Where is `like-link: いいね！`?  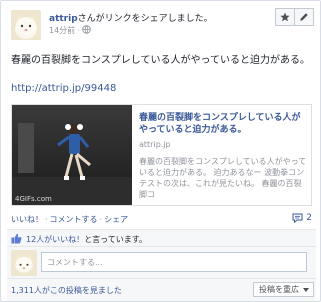 like-link: いいね！ is located at coordinates (27, 219).